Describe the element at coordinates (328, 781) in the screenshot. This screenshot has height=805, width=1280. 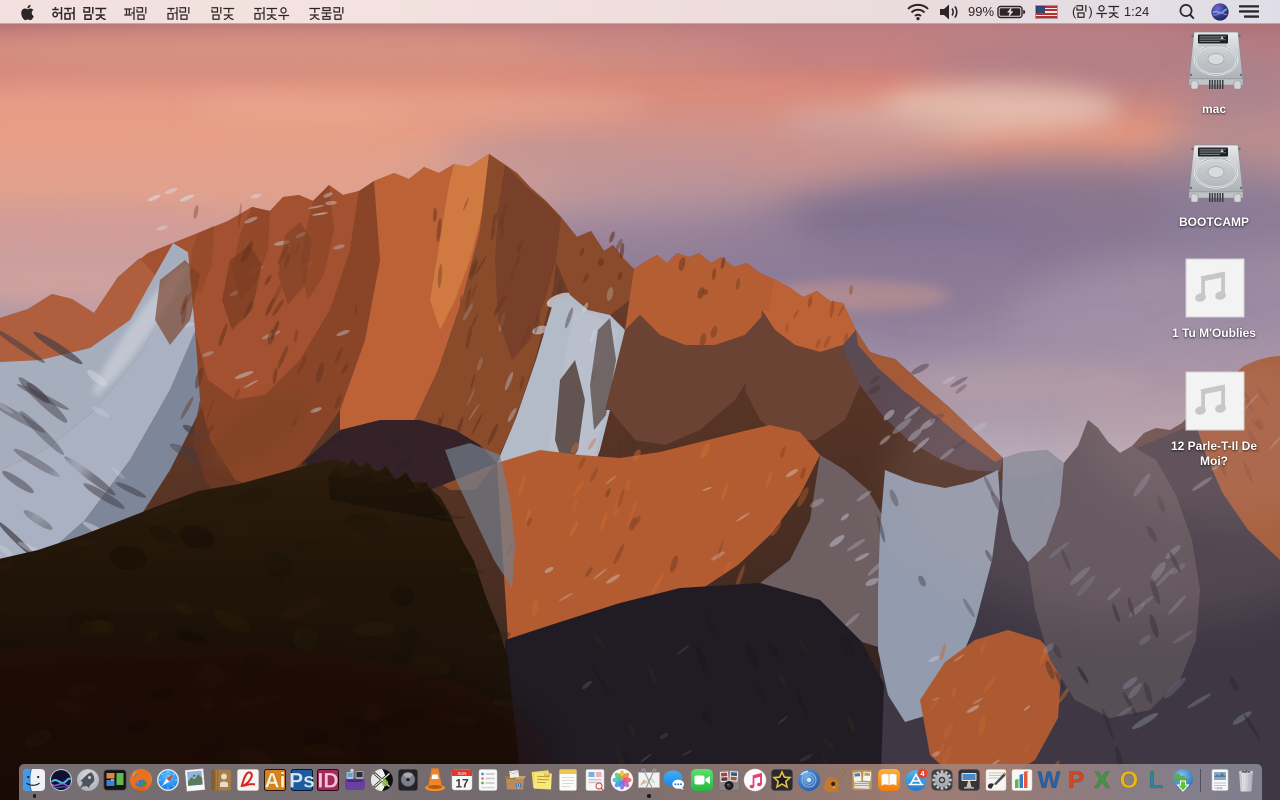
I see `svg-text: ID` at that location.